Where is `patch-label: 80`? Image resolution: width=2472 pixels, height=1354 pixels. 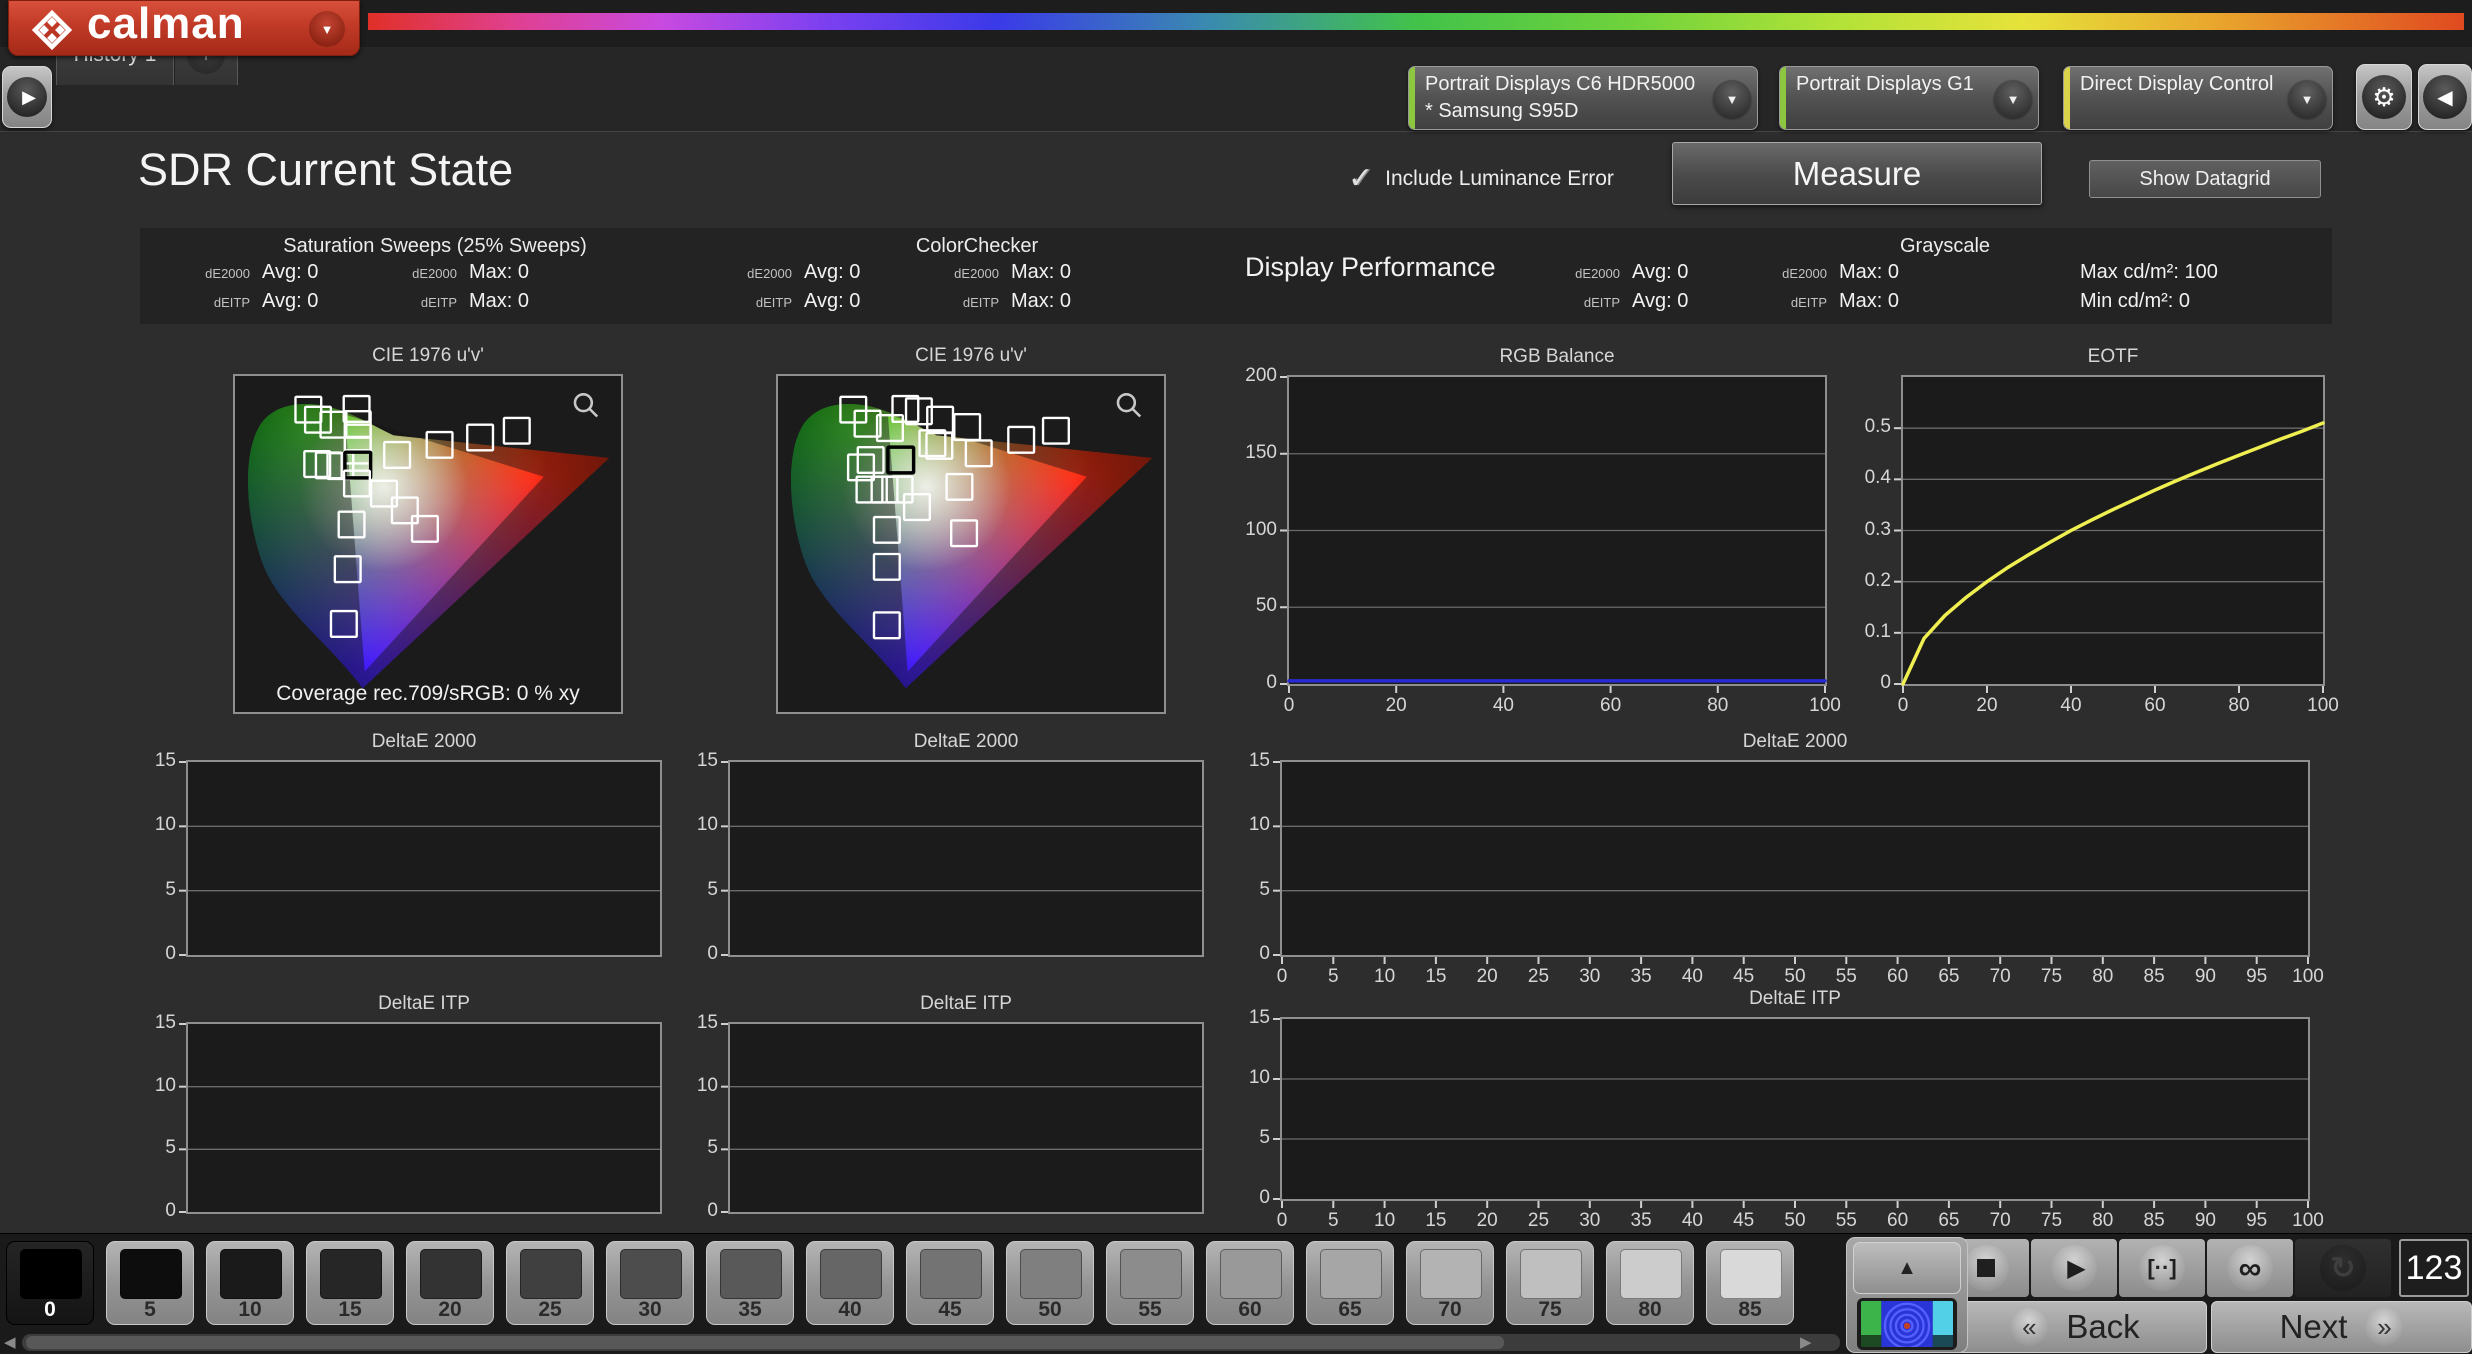
patch-label: 80 is located at coordinates (1650, 1309).